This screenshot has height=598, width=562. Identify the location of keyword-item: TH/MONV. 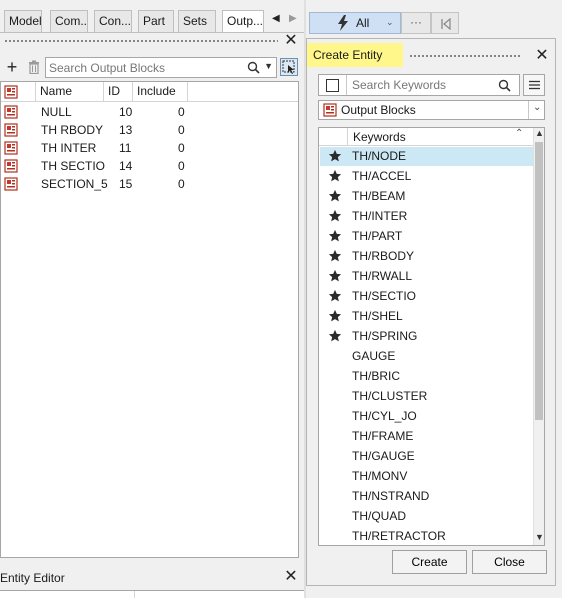
(426, 476).